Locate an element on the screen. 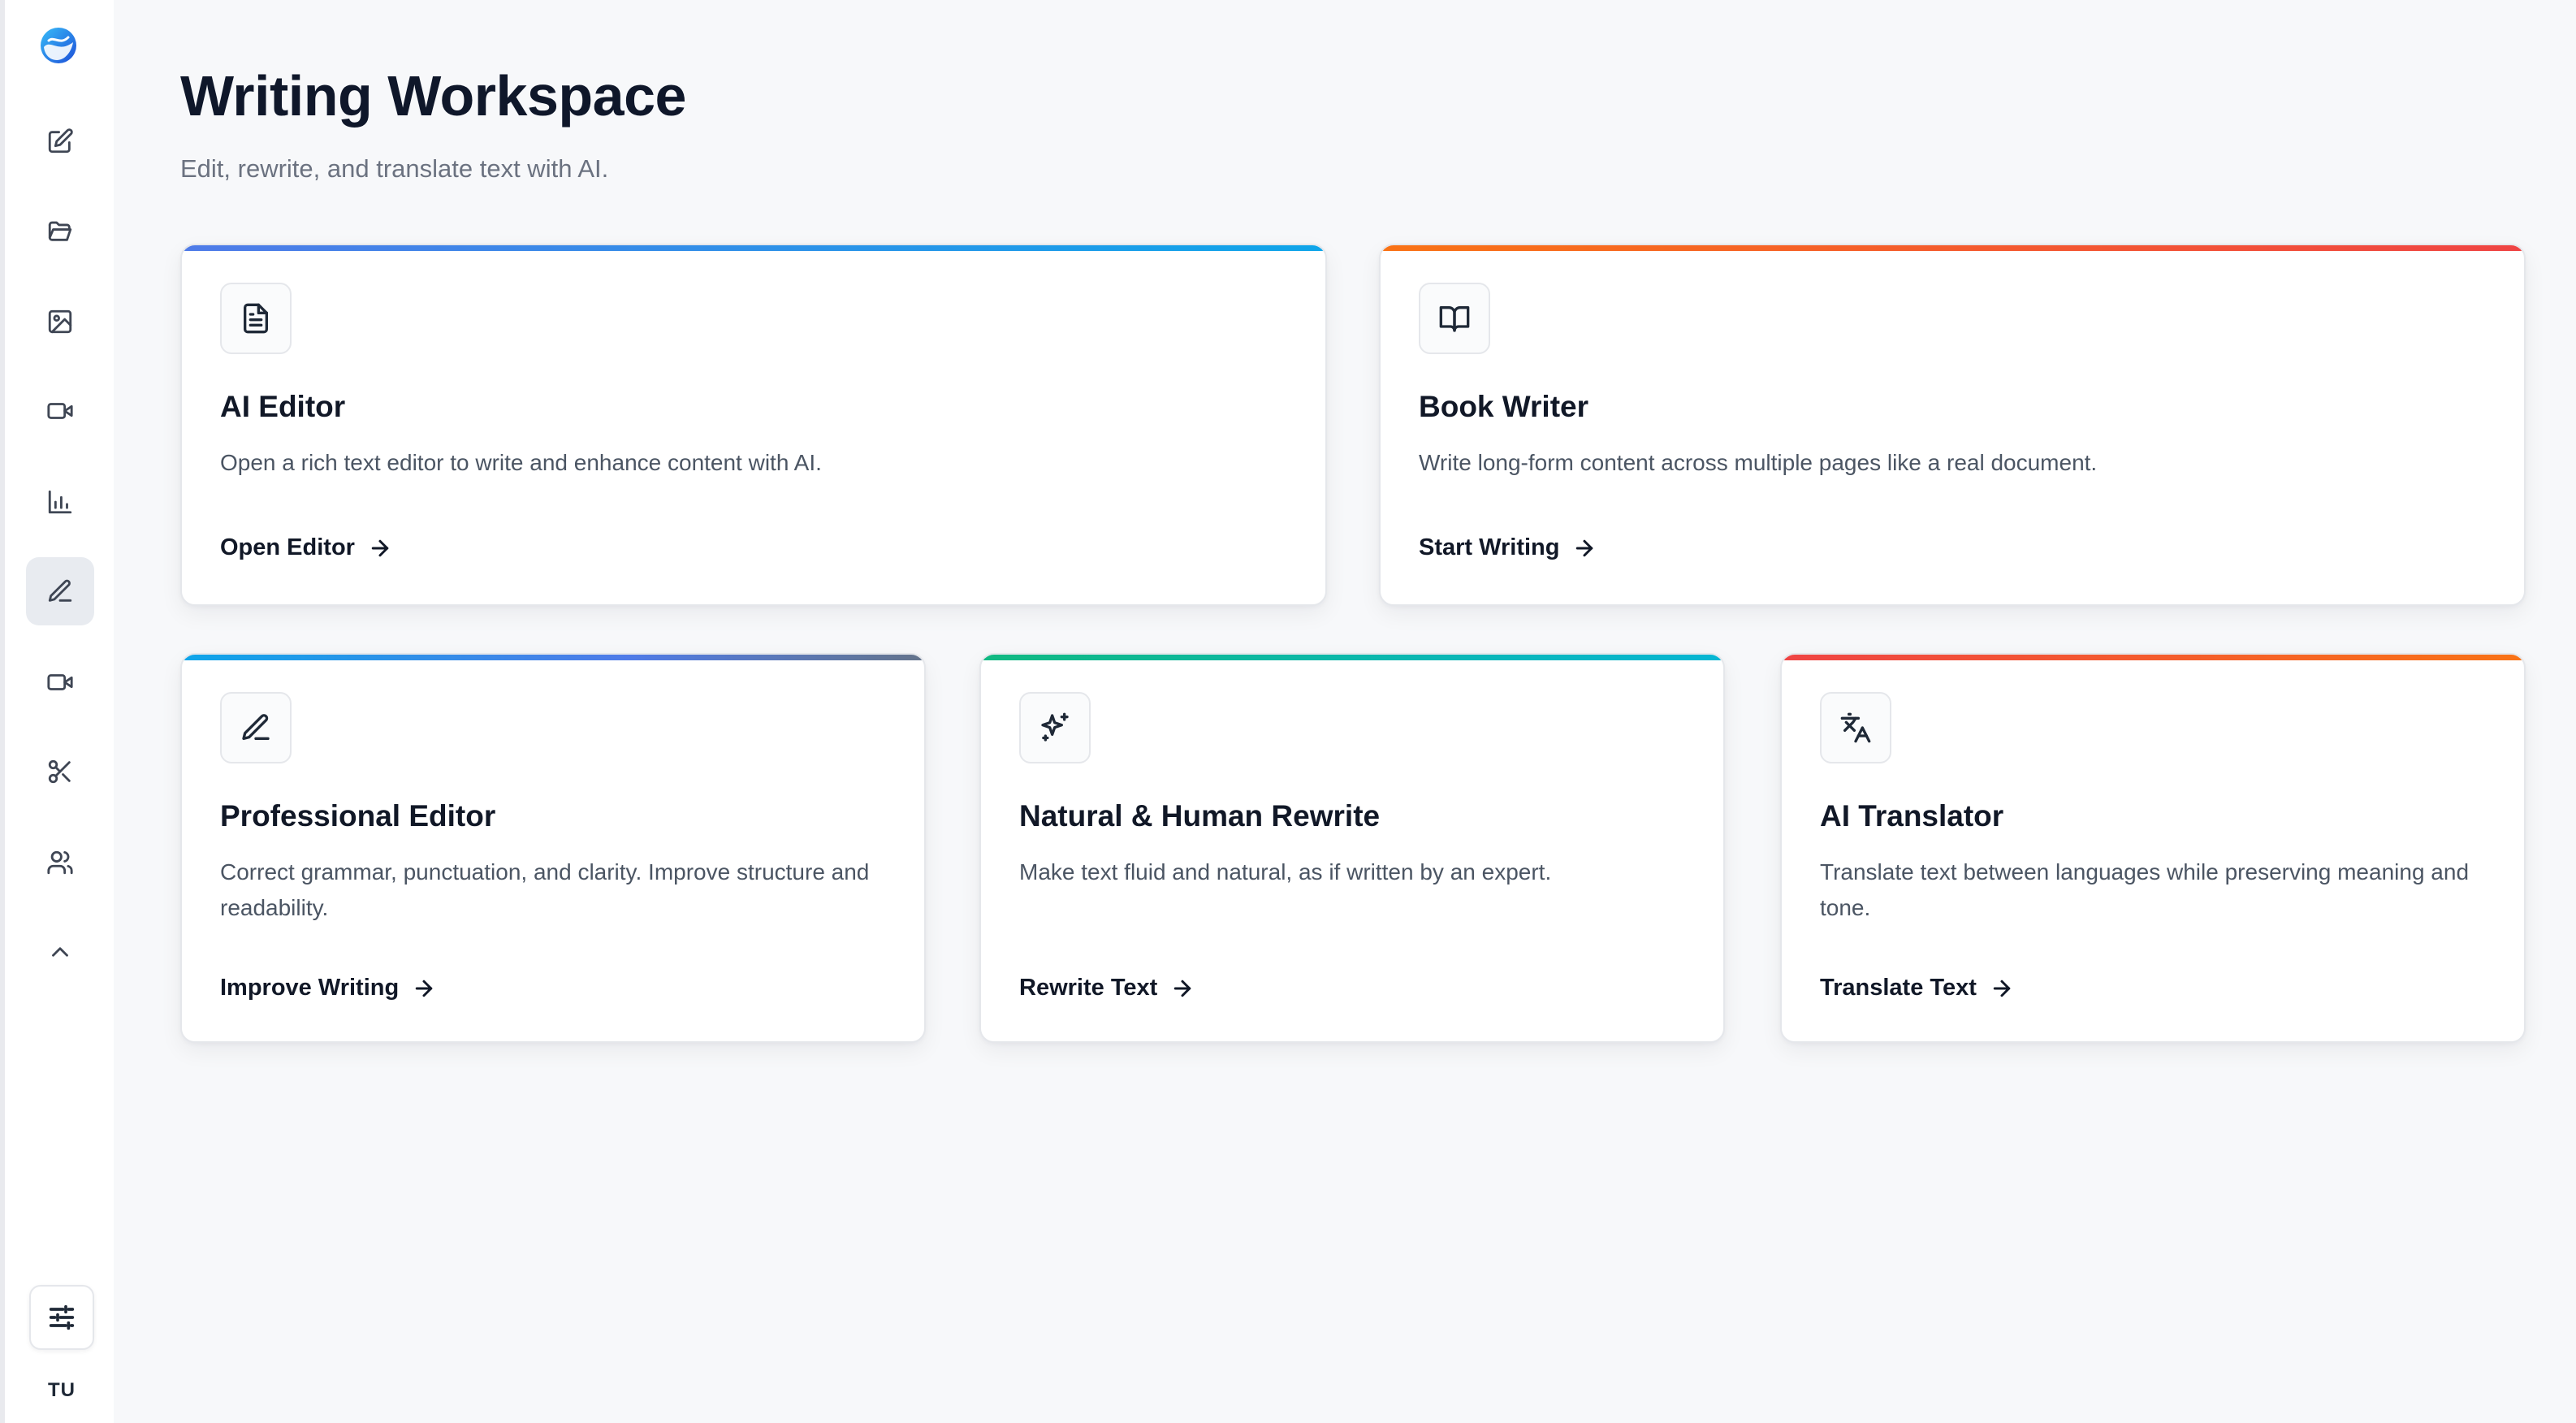  sliders-icon is located at coordinates (62, 1317).